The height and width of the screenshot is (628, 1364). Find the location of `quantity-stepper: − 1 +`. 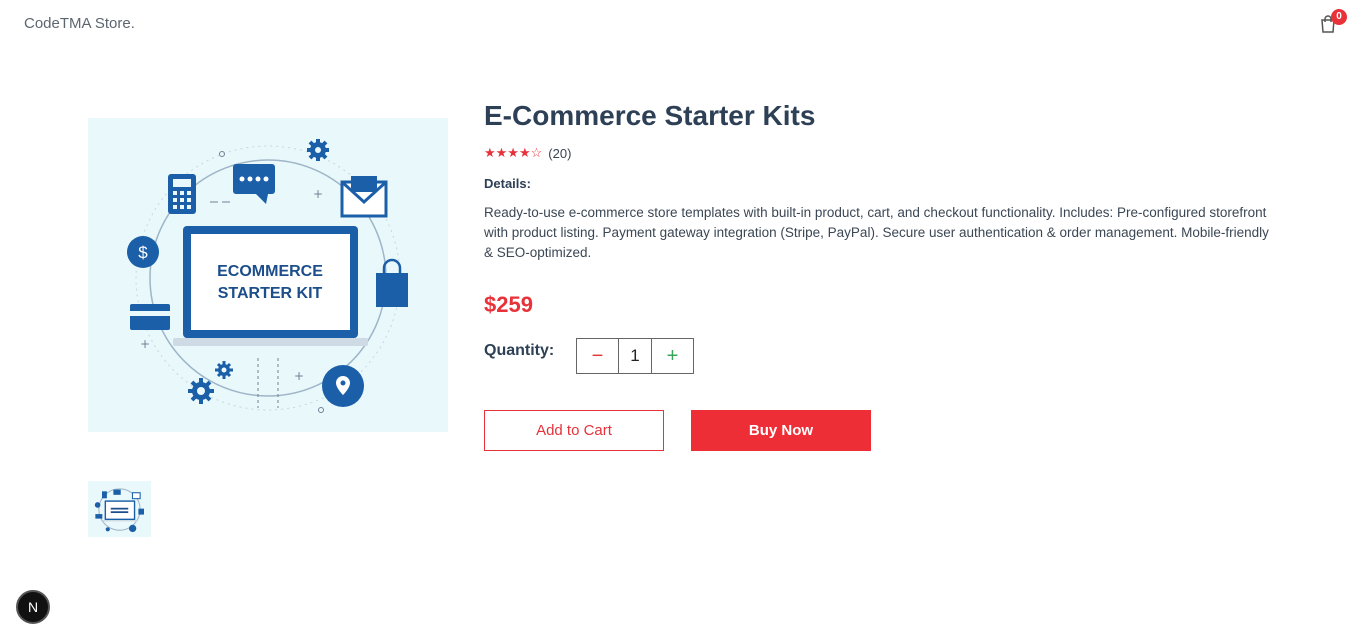

quantity-stepper: − 1 + is located at coordinates (635, 356).